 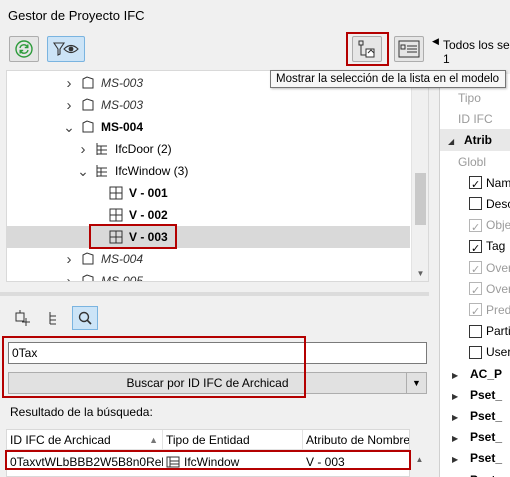 What do you see at coordinates (81, 412) in the screenshot?
I see `results-label: Resultado de la búsqueda:` at bounding box center [81, 412].